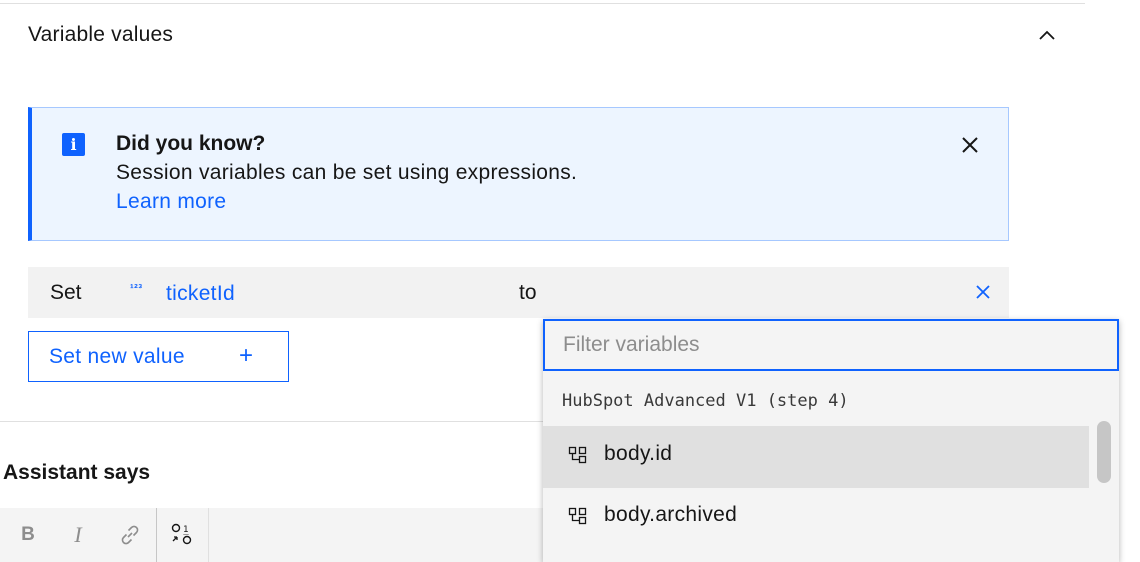  Describe the element at coordinates (983, 292) in the screenshot. I see `remove-row-icon` at that location.